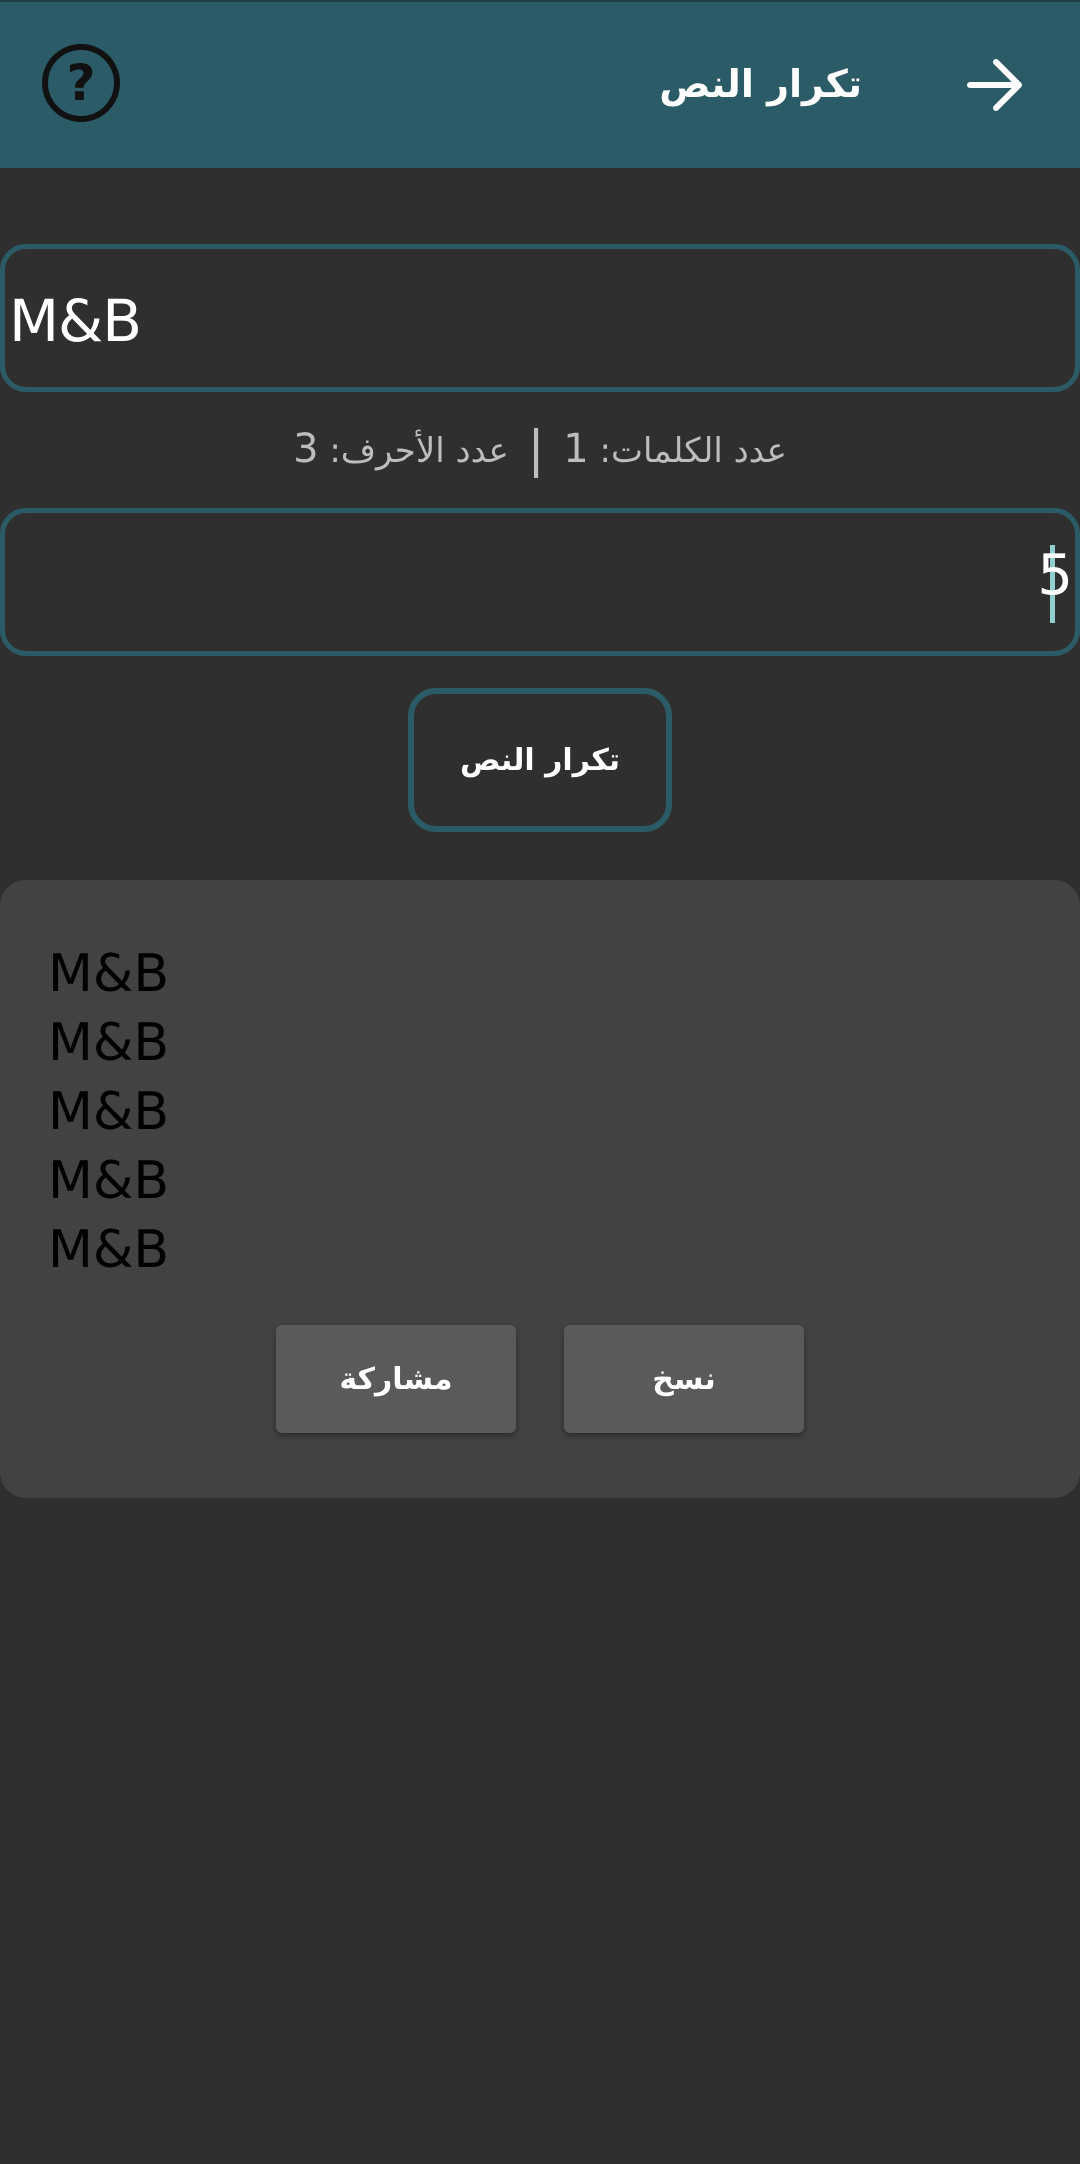  Describe the element at coordinates (540, 582) in the screenshot. I see `repeat-count-input: 5` at that location.